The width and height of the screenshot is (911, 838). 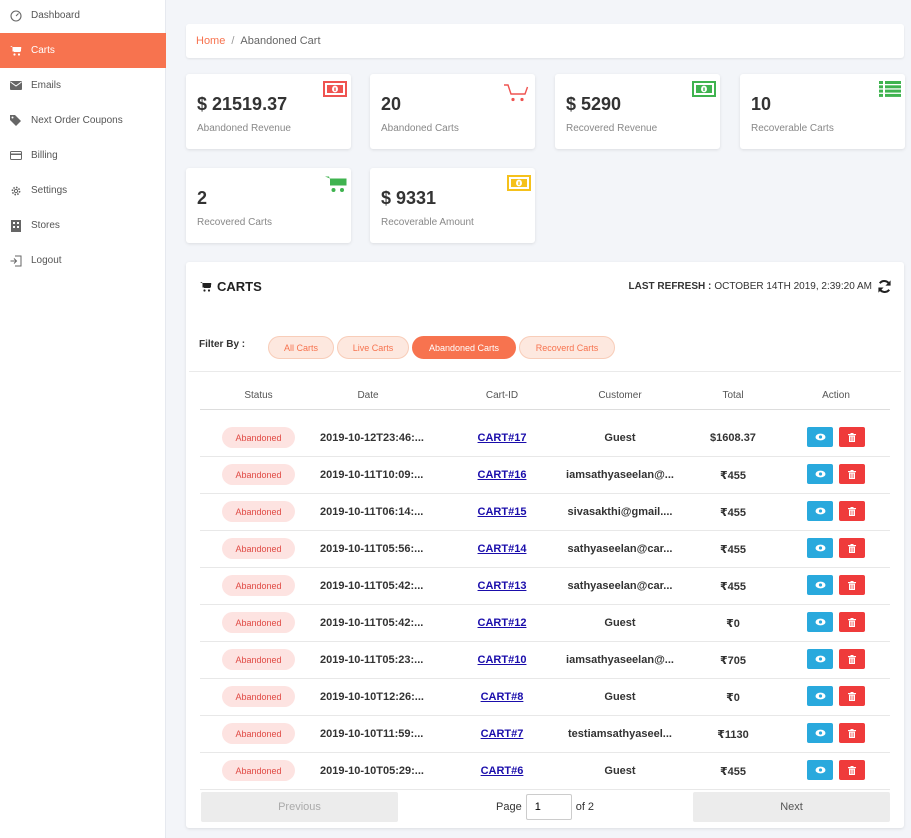 I want to click on filter-recovered-carts: Recoverd Carts, so click(x=567, y=347).